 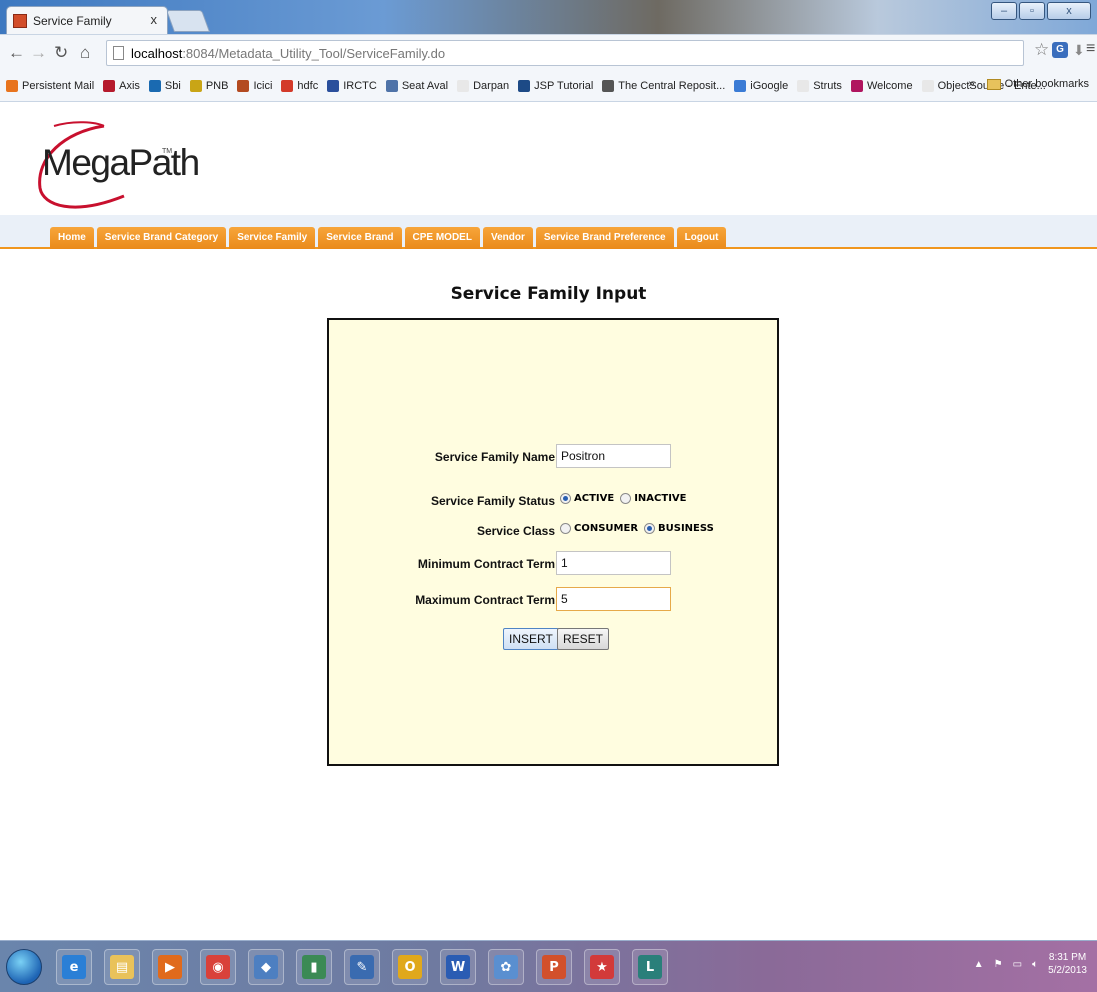 I want to click on volume-icon: 🔈︎, so click(x=1035, y=964).